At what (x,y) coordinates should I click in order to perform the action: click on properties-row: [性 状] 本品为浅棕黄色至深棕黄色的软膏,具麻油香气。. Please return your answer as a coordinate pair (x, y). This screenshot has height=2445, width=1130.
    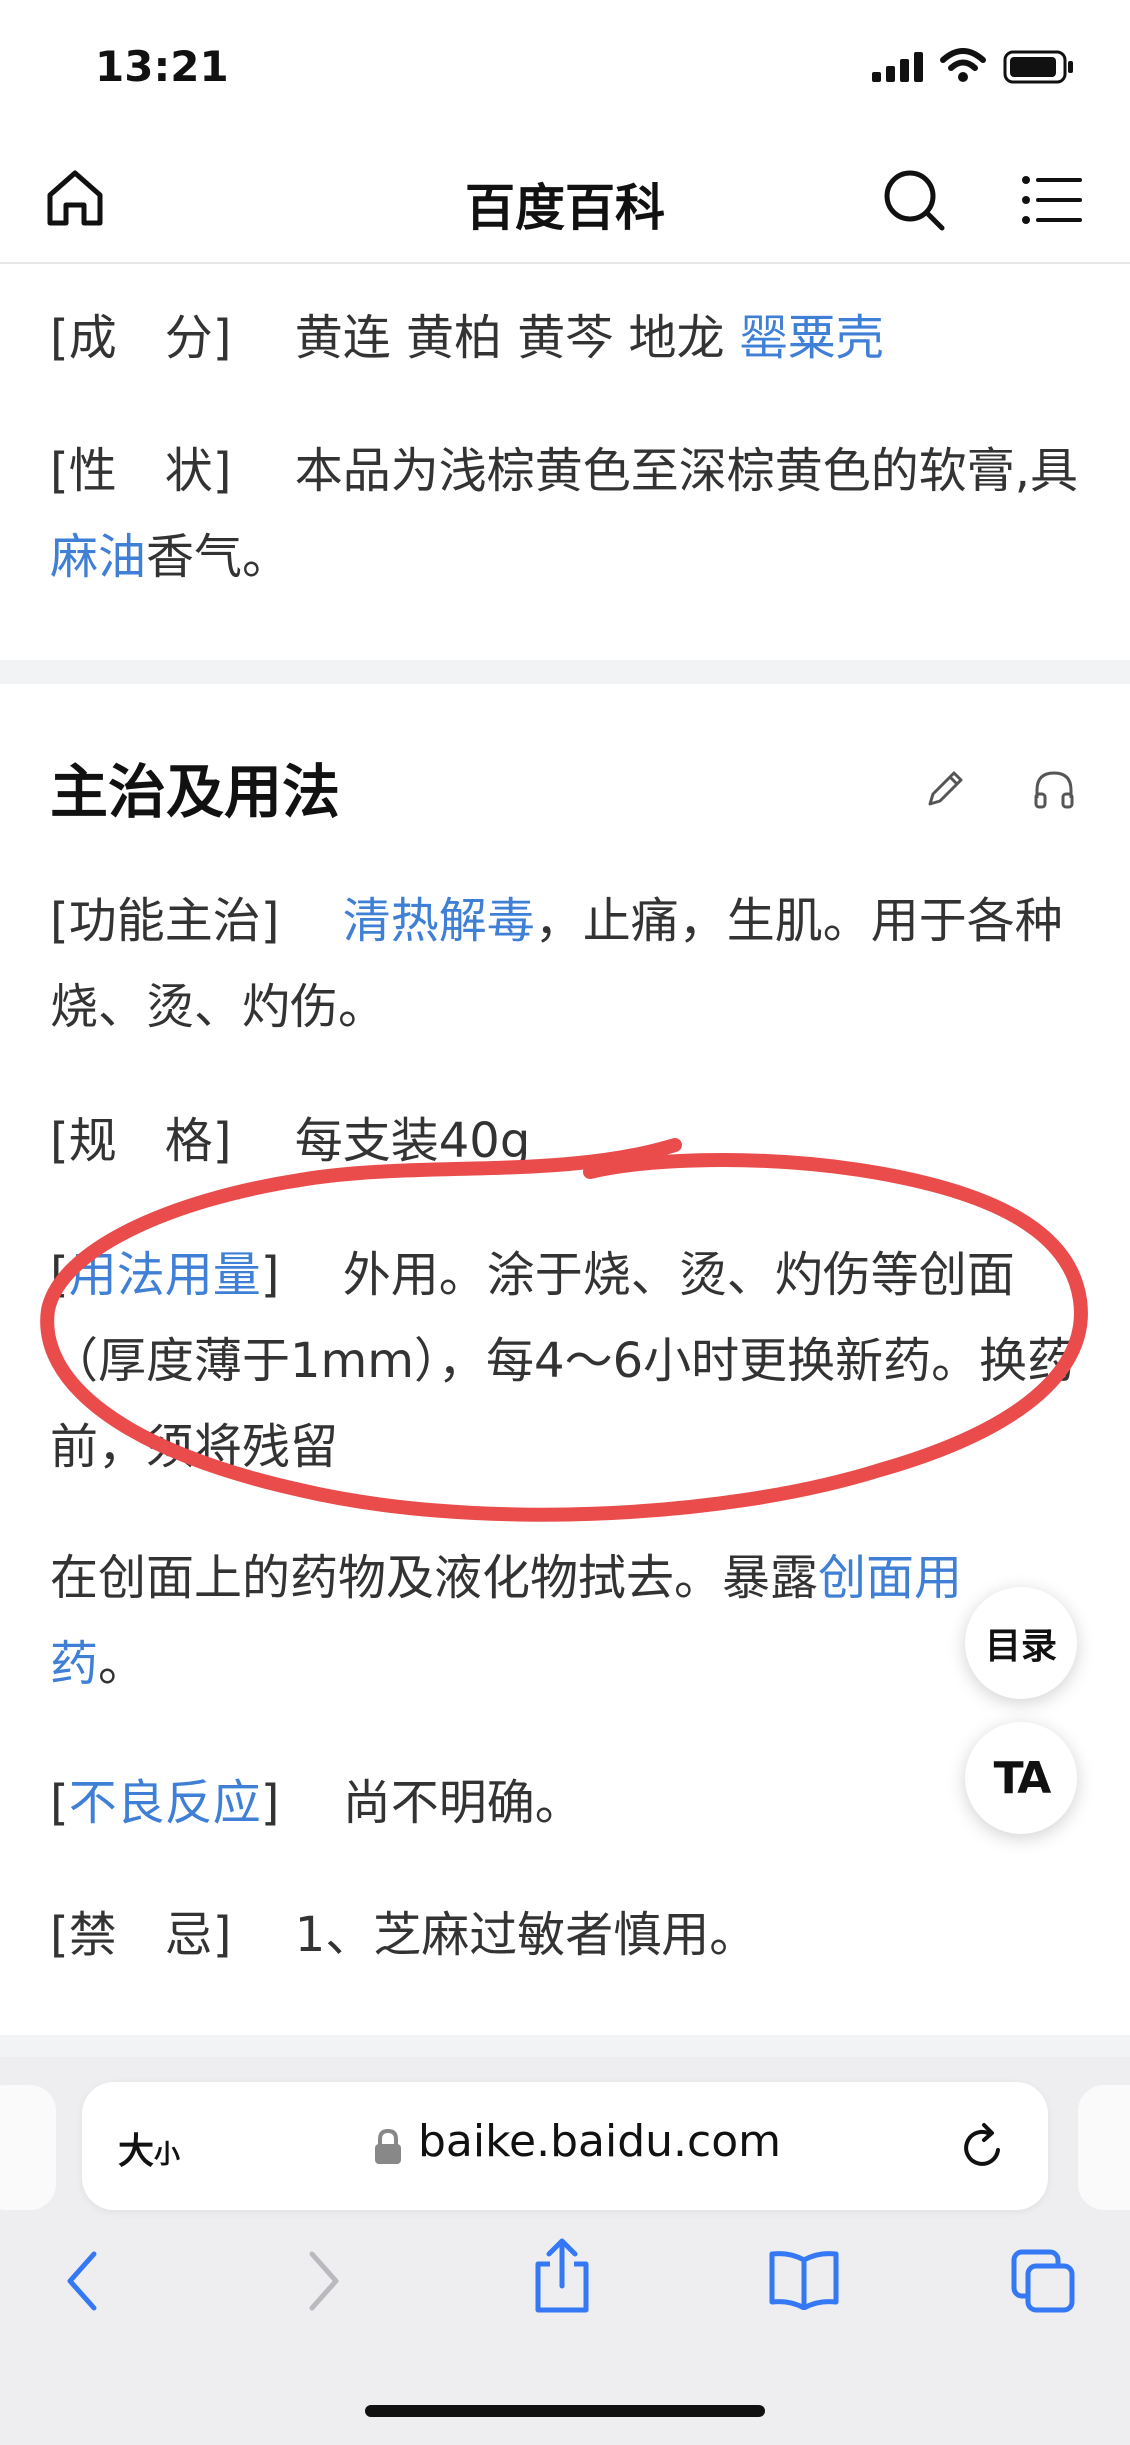
    Looking at the image, I should click on (570, 514).